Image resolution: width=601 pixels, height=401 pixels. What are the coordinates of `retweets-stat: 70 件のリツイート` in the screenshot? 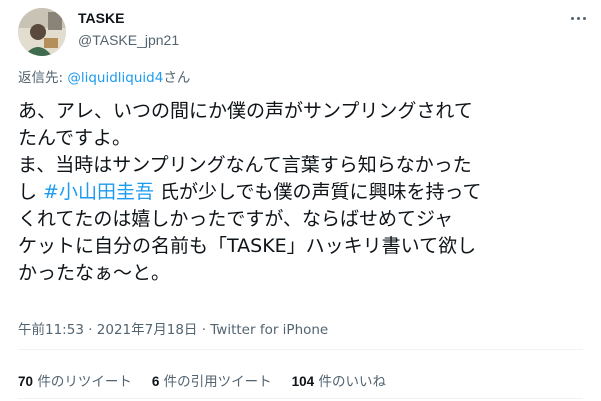 It's located at (75, 380).